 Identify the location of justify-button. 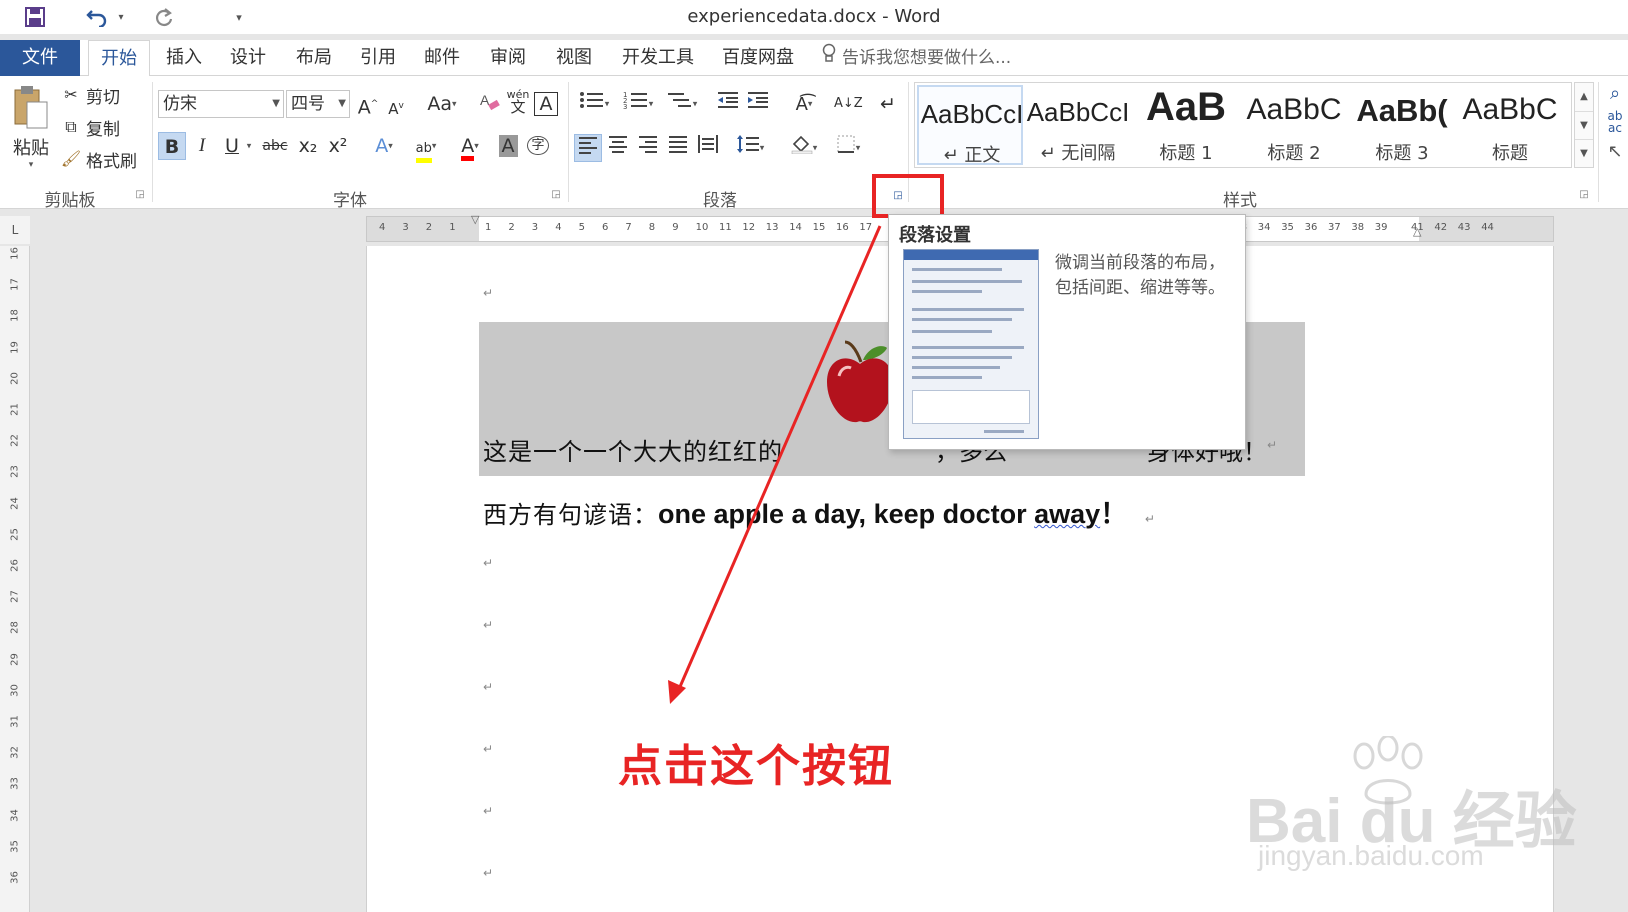
(678, 148).